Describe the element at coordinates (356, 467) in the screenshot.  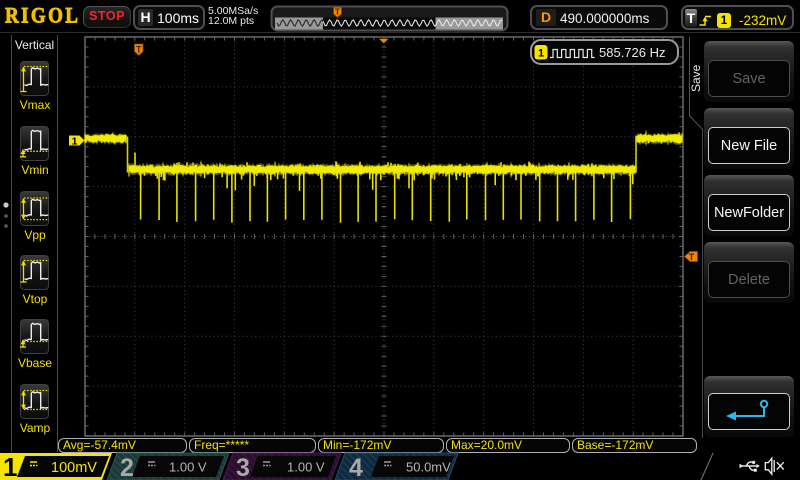
I see `svg-text: 4` at that location.